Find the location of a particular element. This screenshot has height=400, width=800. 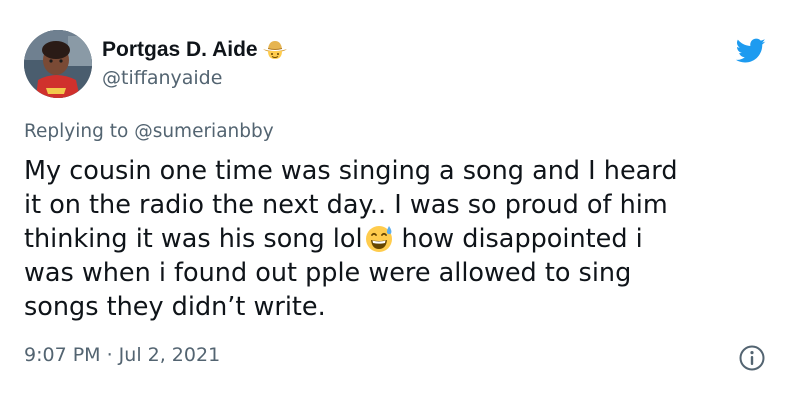

twitter-bird-icon is located at coordinates (750, 51).